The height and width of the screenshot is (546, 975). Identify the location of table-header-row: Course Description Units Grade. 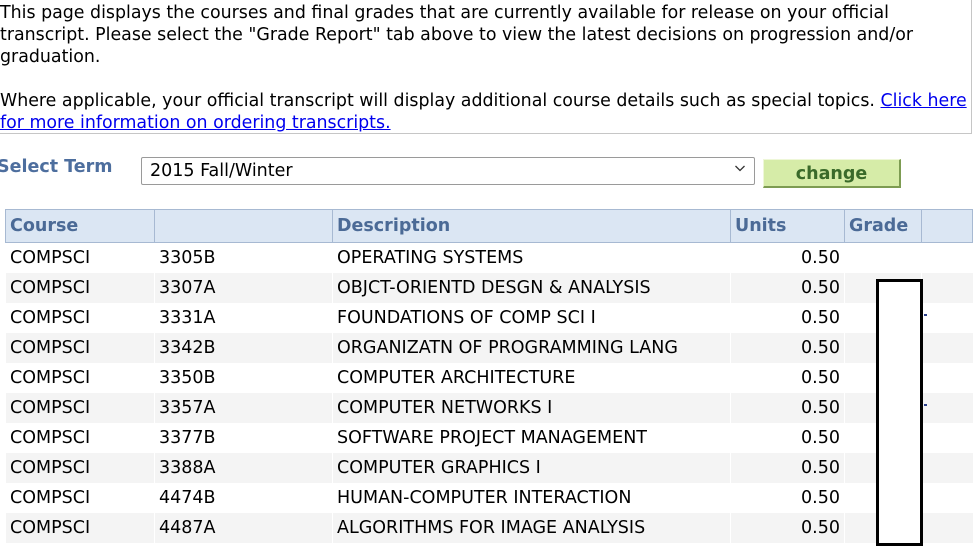
(489, 226).